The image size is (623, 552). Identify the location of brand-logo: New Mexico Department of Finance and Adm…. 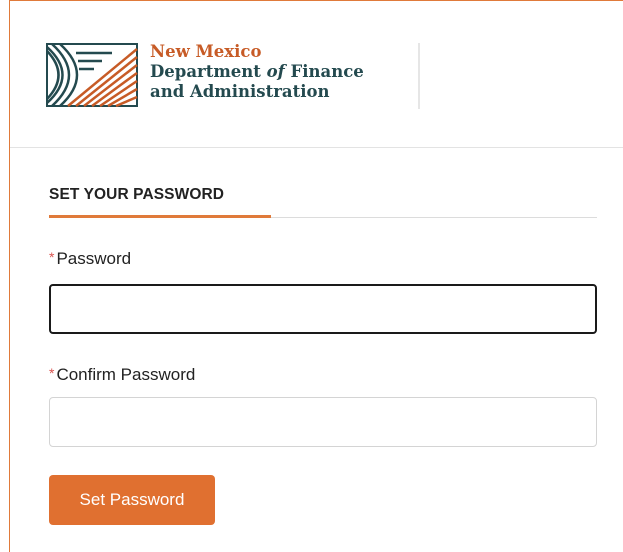
(205, 74).